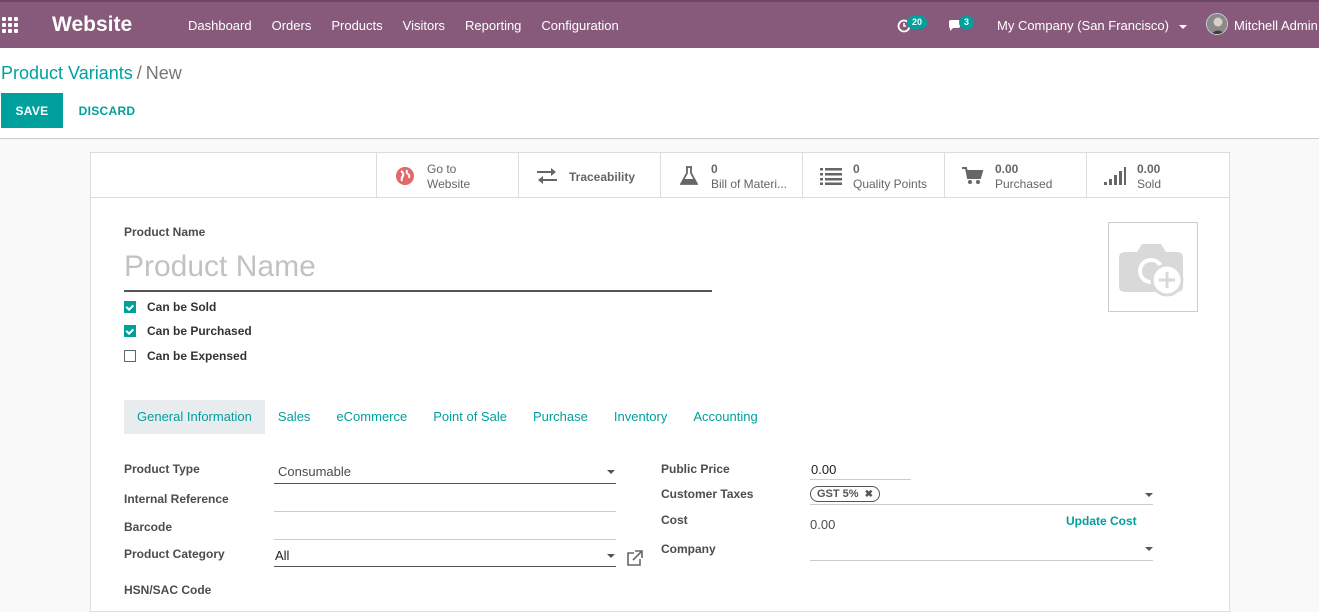 This screenshot has width=1319, height=612. I want to click on menu-orders: Orders, so click(292, 25).